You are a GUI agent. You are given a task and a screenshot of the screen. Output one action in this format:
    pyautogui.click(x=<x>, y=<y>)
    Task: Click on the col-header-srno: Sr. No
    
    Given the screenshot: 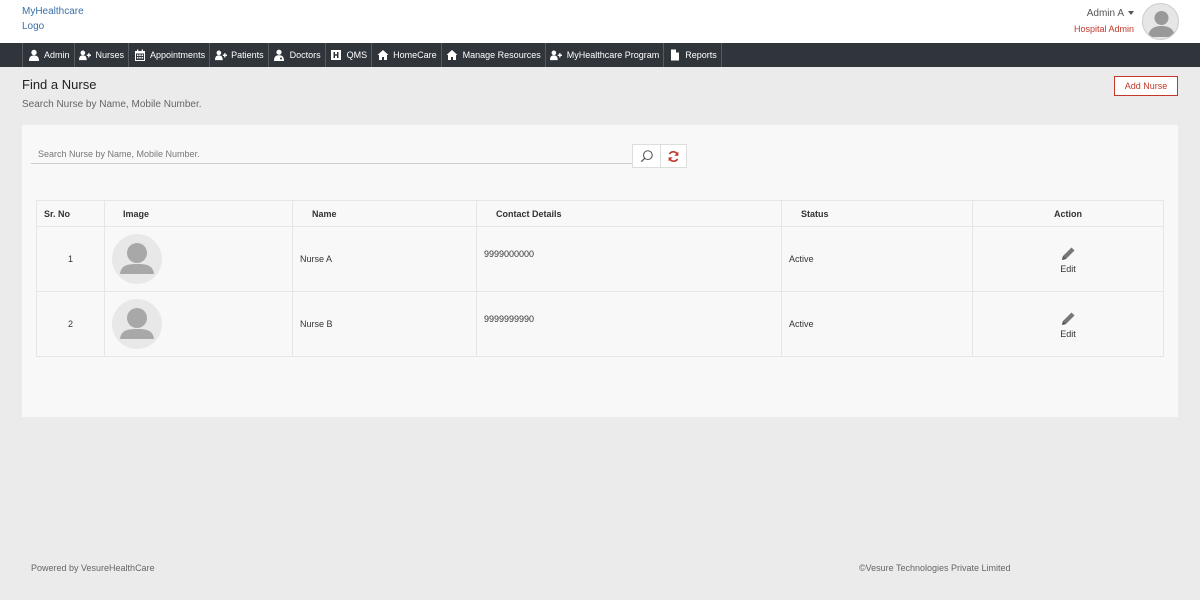 What is the action you would take?
    pyautogui.click(x=70, y=213)
    